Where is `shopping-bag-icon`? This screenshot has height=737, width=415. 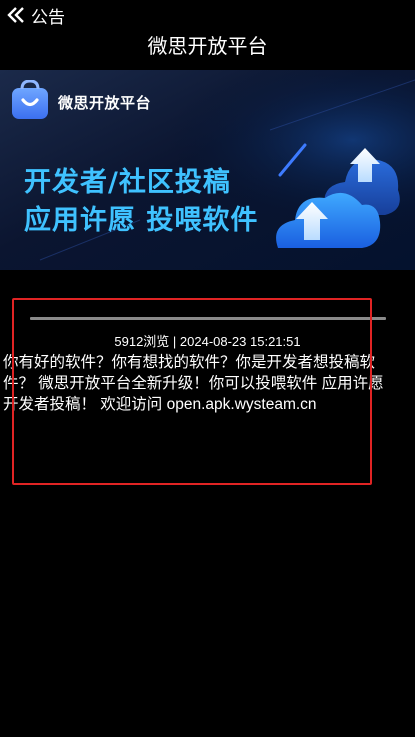
shopping-bag-icon is located at coordinates (30, 101).